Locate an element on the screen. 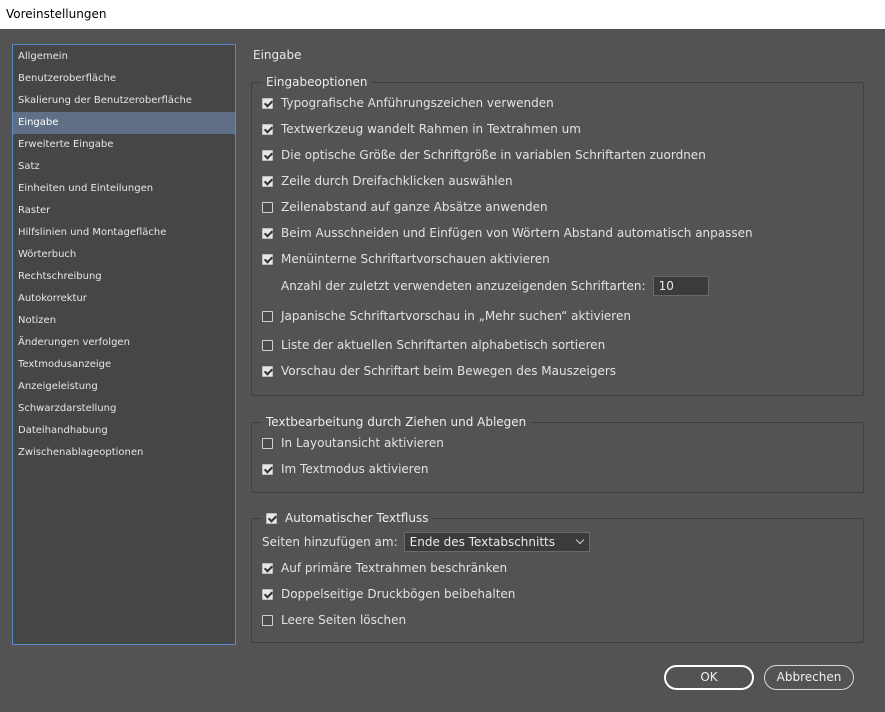 This screenshot has height=712, width=885. sidebar-item-benutzeroberflaeche: Benutzeroberfläche is located at coordinates (124, 79).